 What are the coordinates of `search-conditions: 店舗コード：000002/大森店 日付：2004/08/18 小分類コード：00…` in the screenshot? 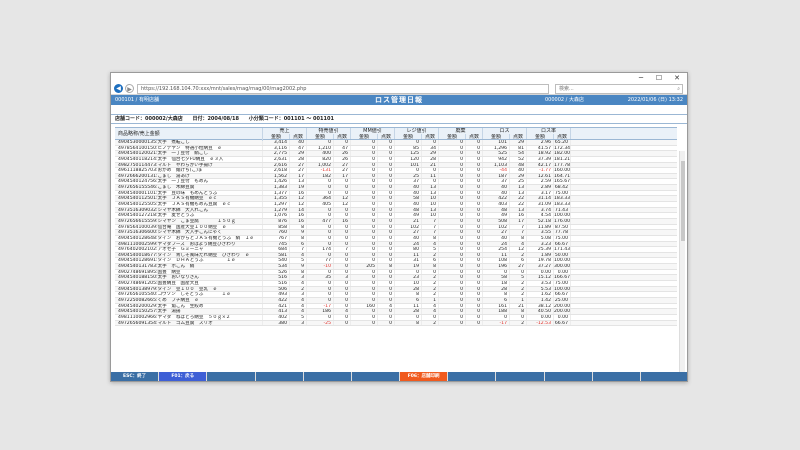 It's located at (399, 119).